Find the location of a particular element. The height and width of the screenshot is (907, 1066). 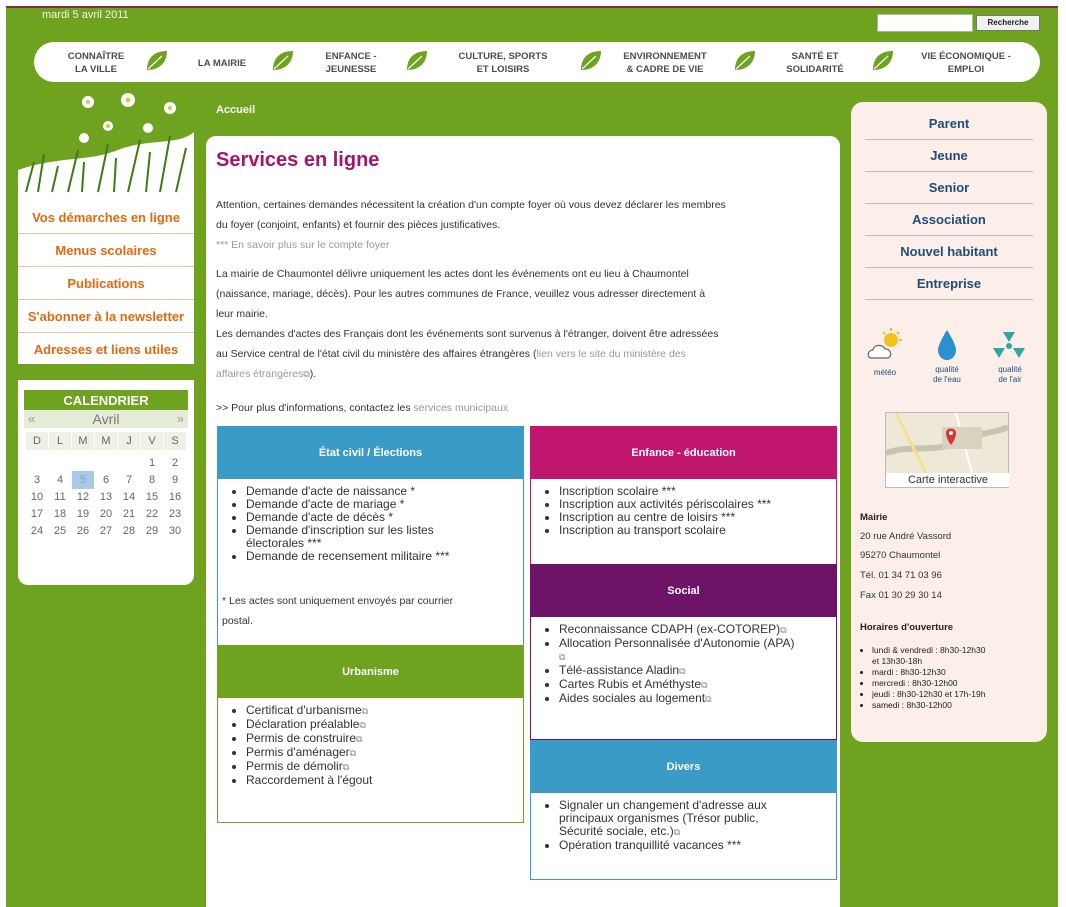

calendar-day: 7 is located at coordinates (129, 480).